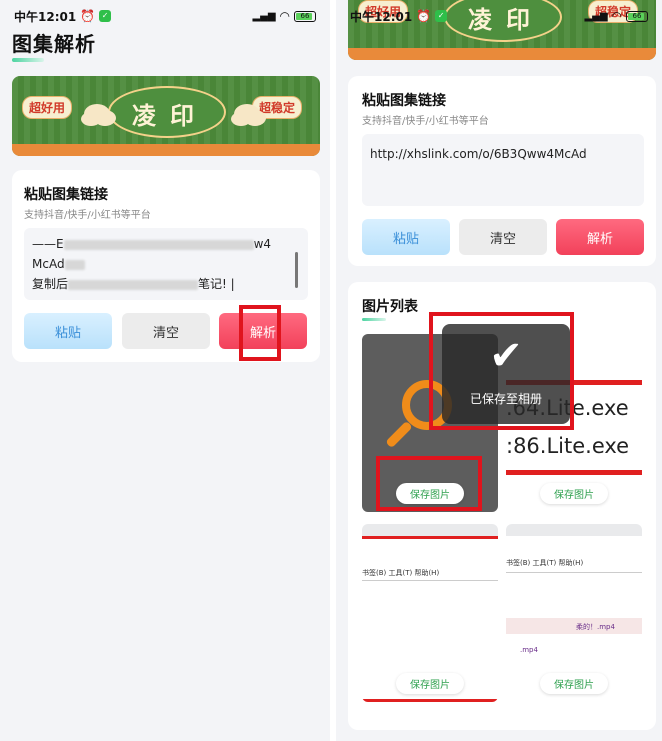 This screenshot has height=741, width=662. I want to click on image-list-title: 图片列表, so click(390, 307).